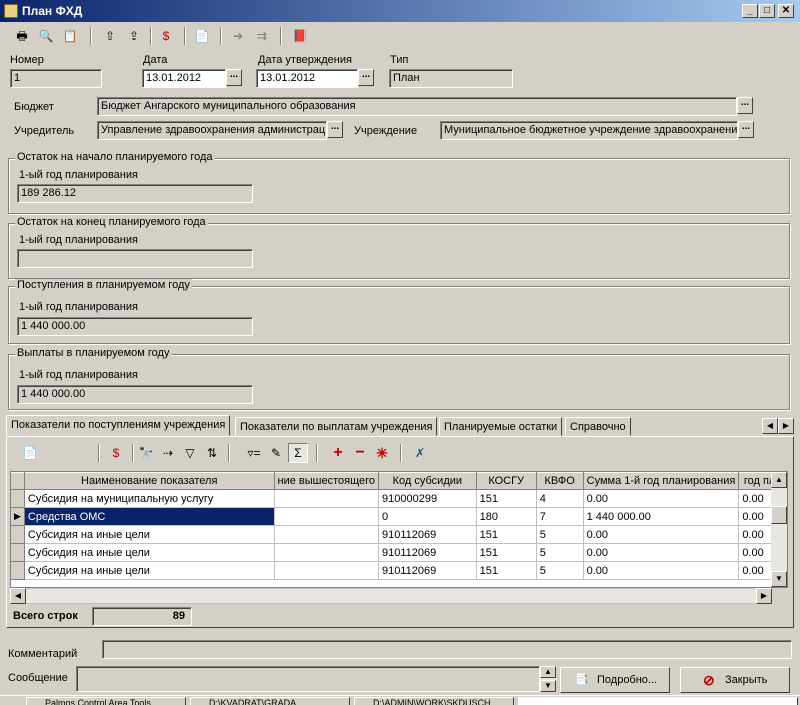 This screenshot has width=800, height=705. What do you see at coordinates (135, 193) in the screenshot?
I see `start-balance-field: 189 286.12` at bounding box center [135, 193].